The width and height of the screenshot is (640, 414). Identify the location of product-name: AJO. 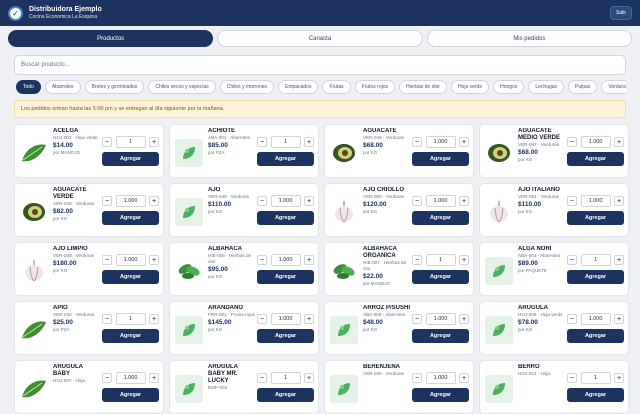
(214, 190).